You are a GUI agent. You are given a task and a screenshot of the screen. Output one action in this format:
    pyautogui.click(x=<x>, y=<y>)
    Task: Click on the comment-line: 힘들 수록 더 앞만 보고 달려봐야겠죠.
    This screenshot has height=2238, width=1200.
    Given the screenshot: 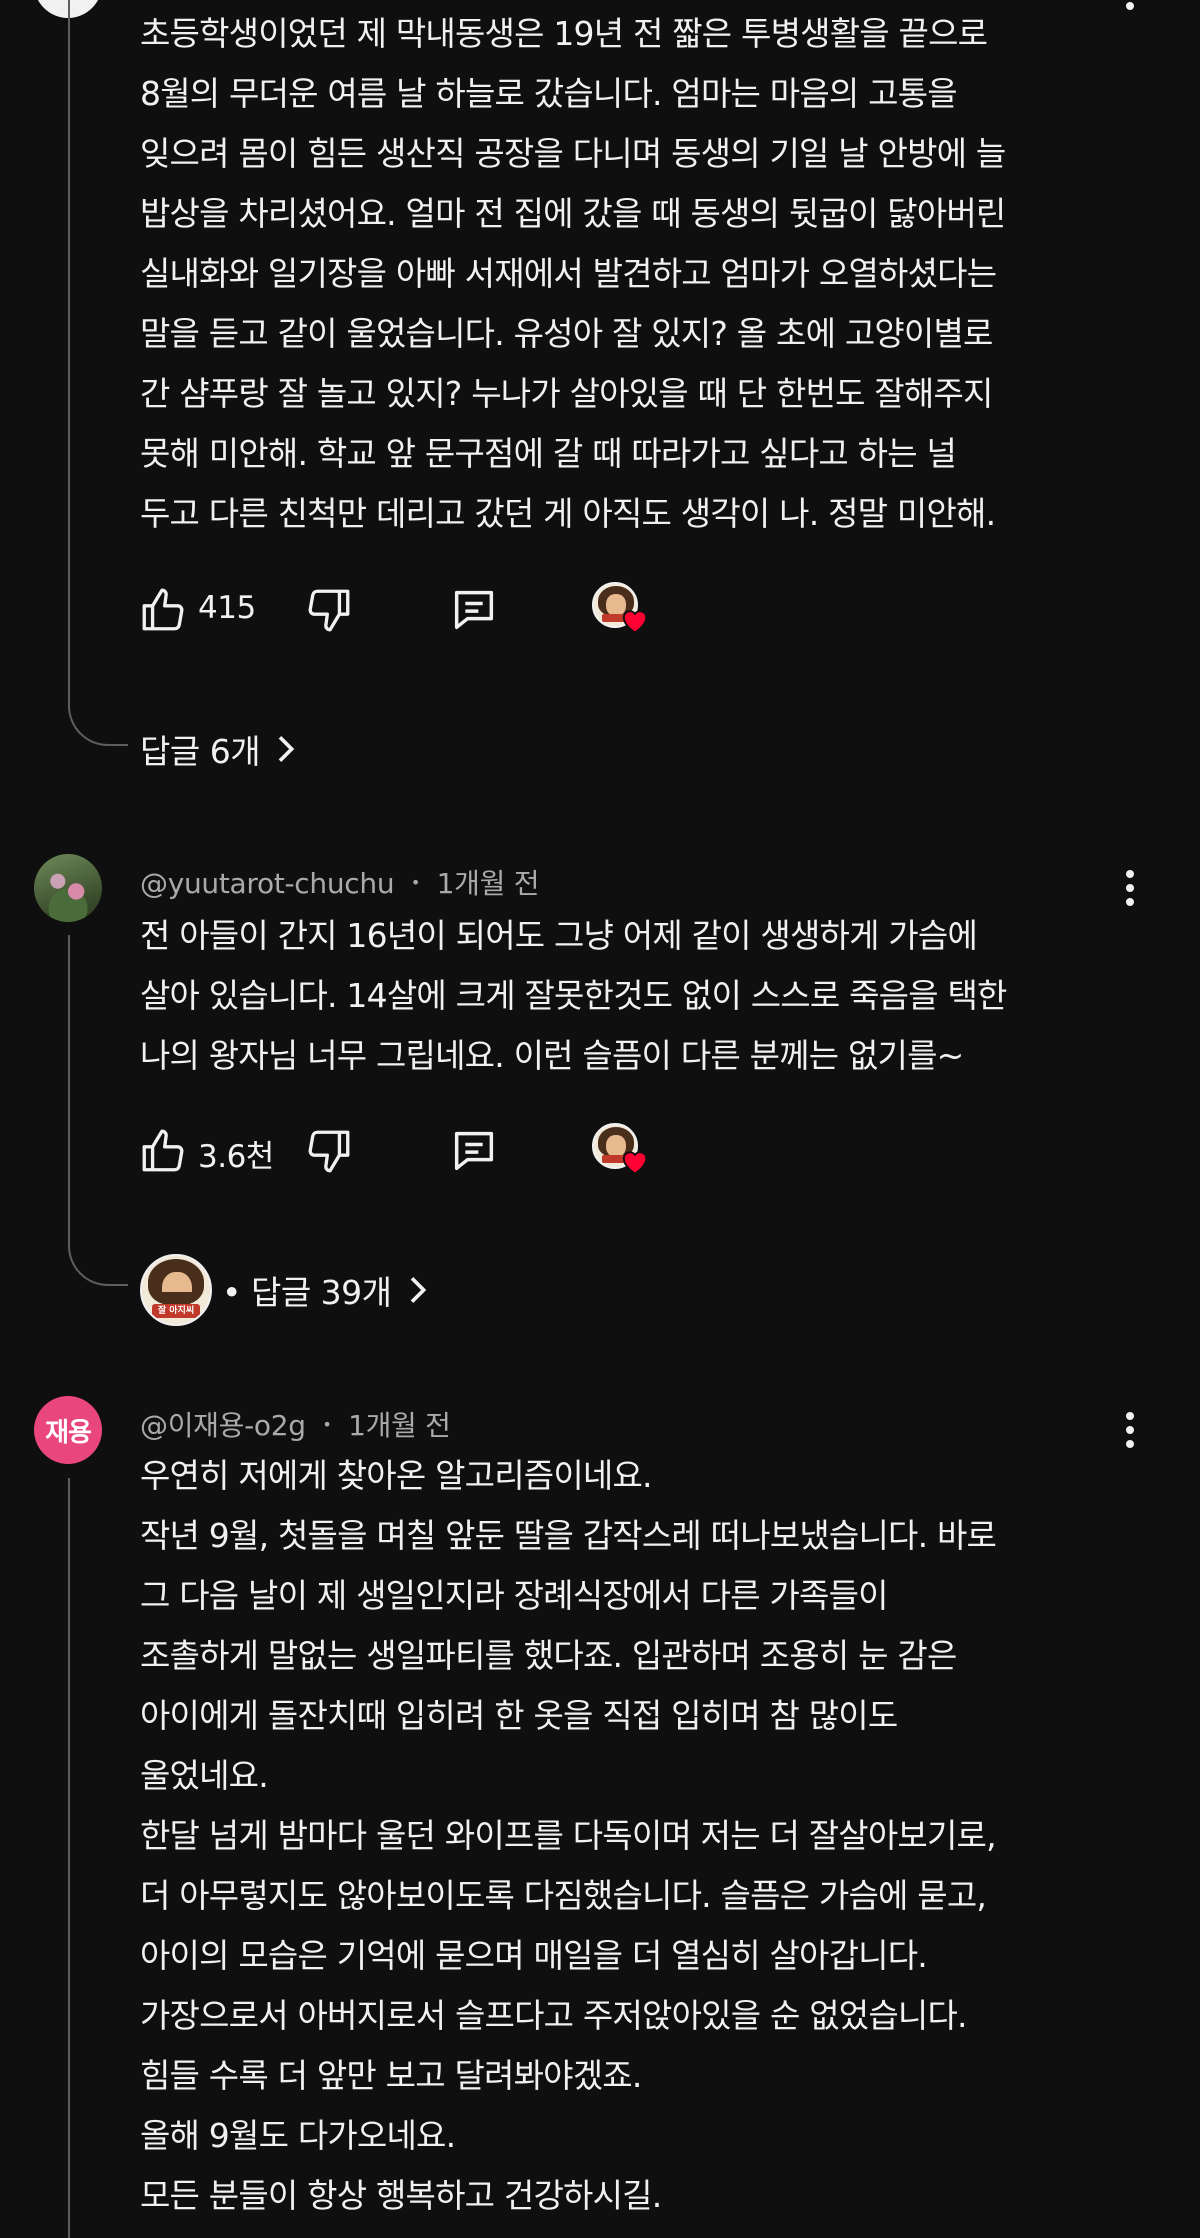 What is the action you would take?
    pyautogui.click(x=391, y=2075)
    